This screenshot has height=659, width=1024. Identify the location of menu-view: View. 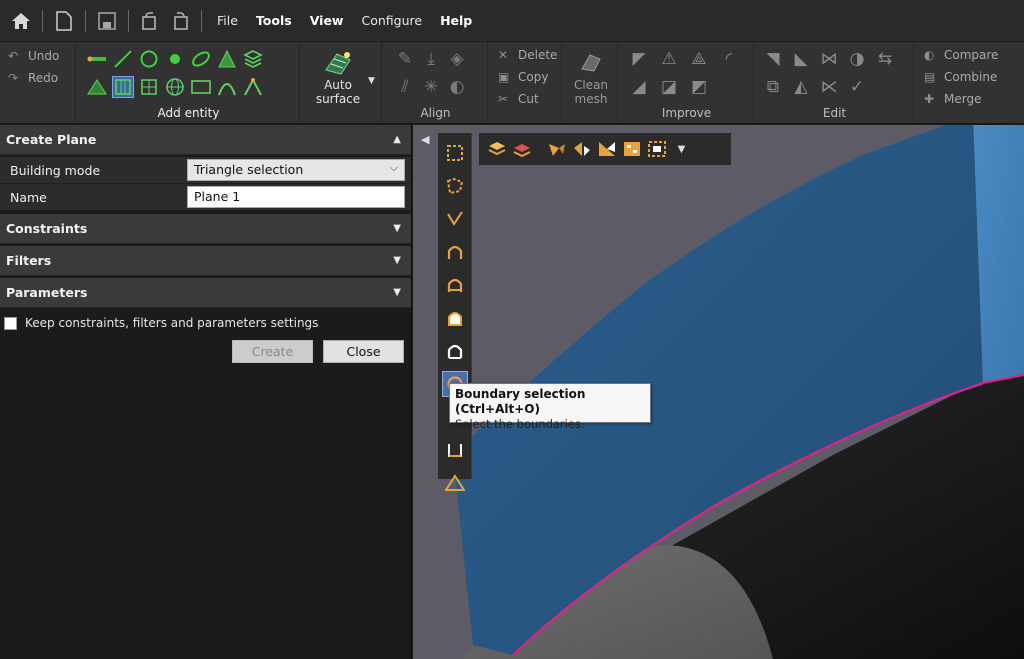
(327, 20).